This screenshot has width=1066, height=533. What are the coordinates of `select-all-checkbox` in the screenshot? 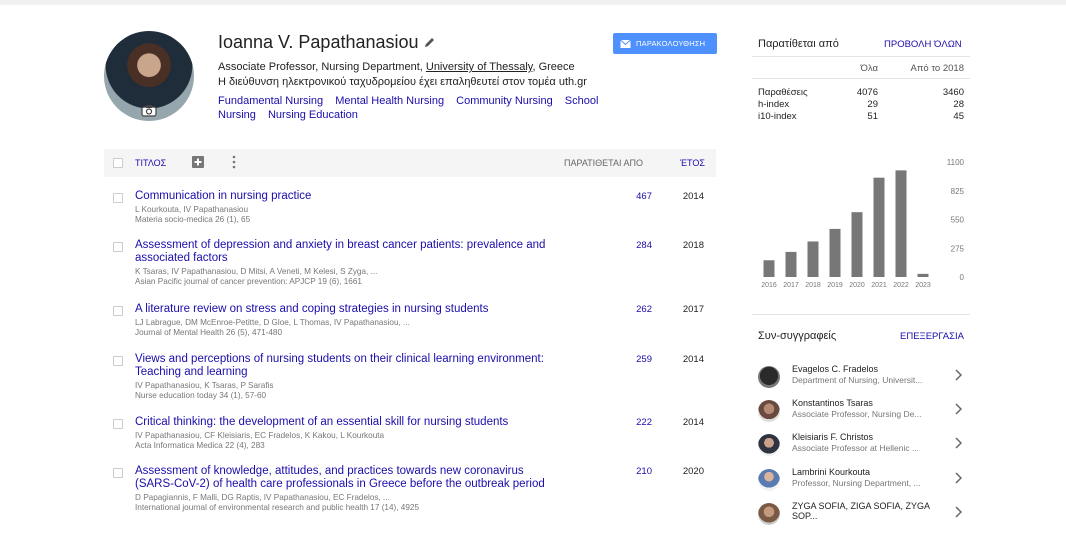 It's located at (118, 163).